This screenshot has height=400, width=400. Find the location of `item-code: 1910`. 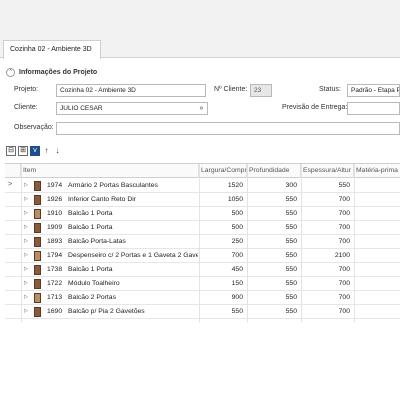

item-code: 1910 is located at coordinates (55, 213).